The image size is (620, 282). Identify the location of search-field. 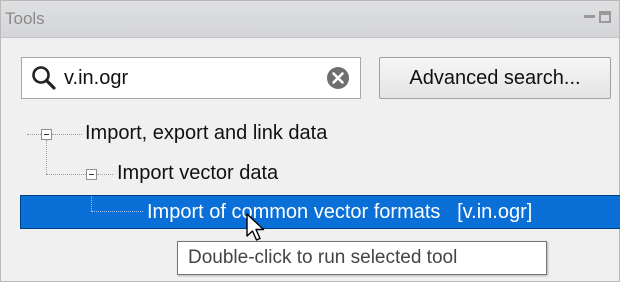
(191, 78).